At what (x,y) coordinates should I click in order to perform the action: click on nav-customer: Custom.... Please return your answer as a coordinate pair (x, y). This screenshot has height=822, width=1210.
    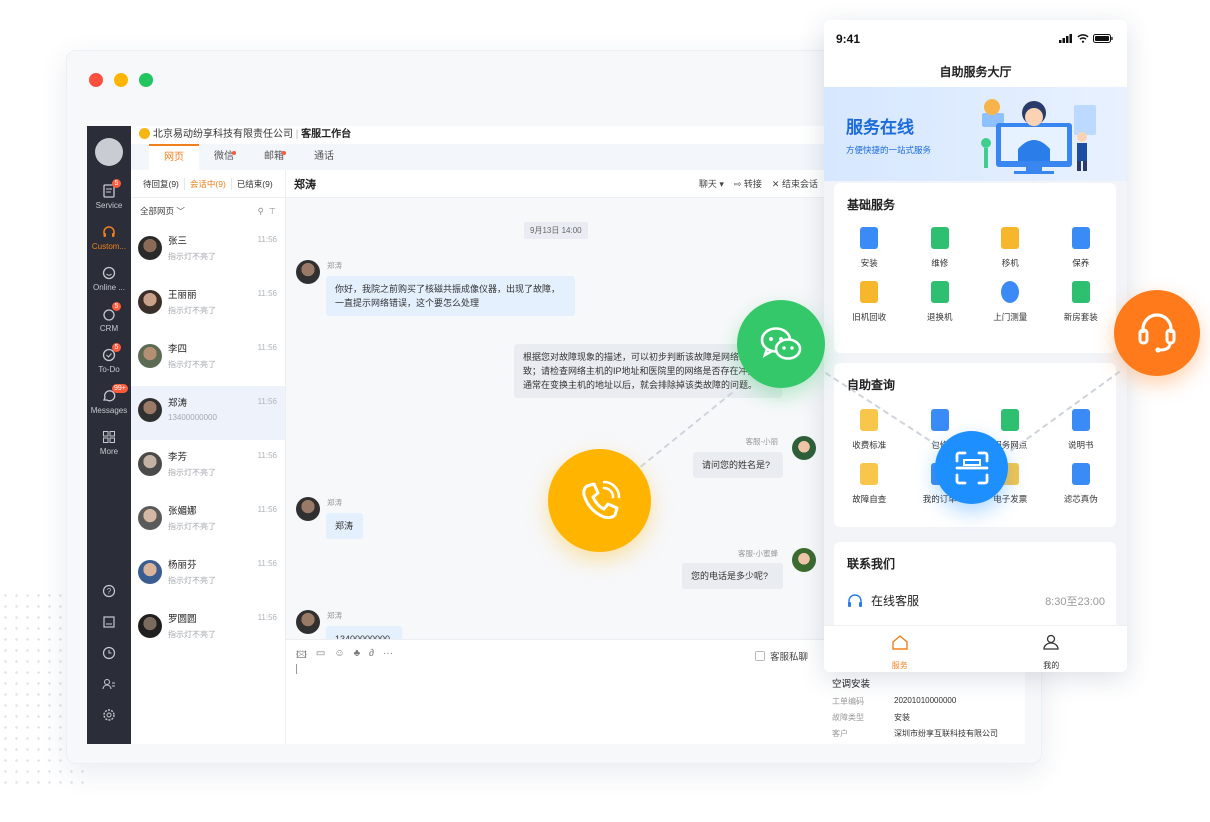
    Looking at the image, I should click on (109, 241).